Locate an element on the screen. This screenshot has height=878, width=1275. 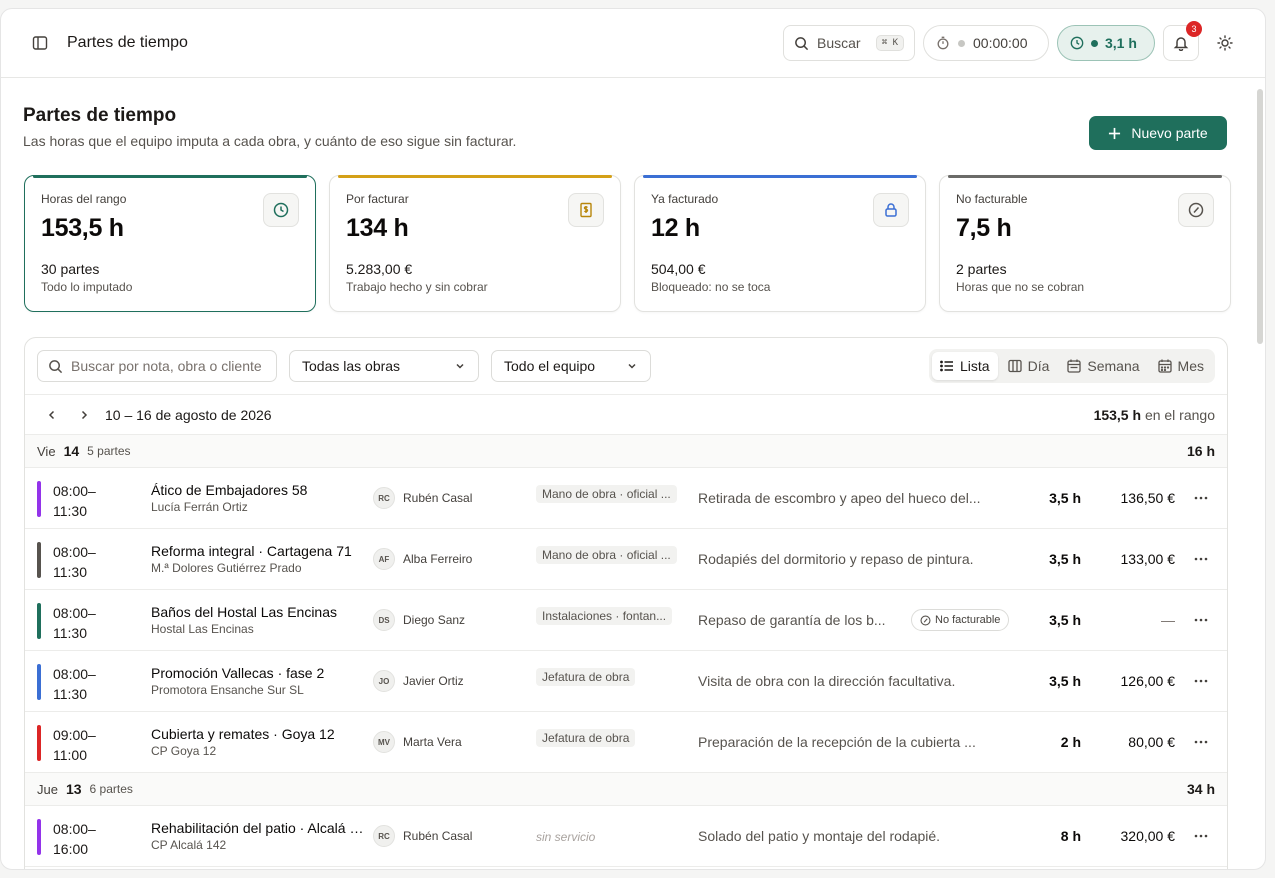
tab-week: Semana is located at coordinates (1103, 366).